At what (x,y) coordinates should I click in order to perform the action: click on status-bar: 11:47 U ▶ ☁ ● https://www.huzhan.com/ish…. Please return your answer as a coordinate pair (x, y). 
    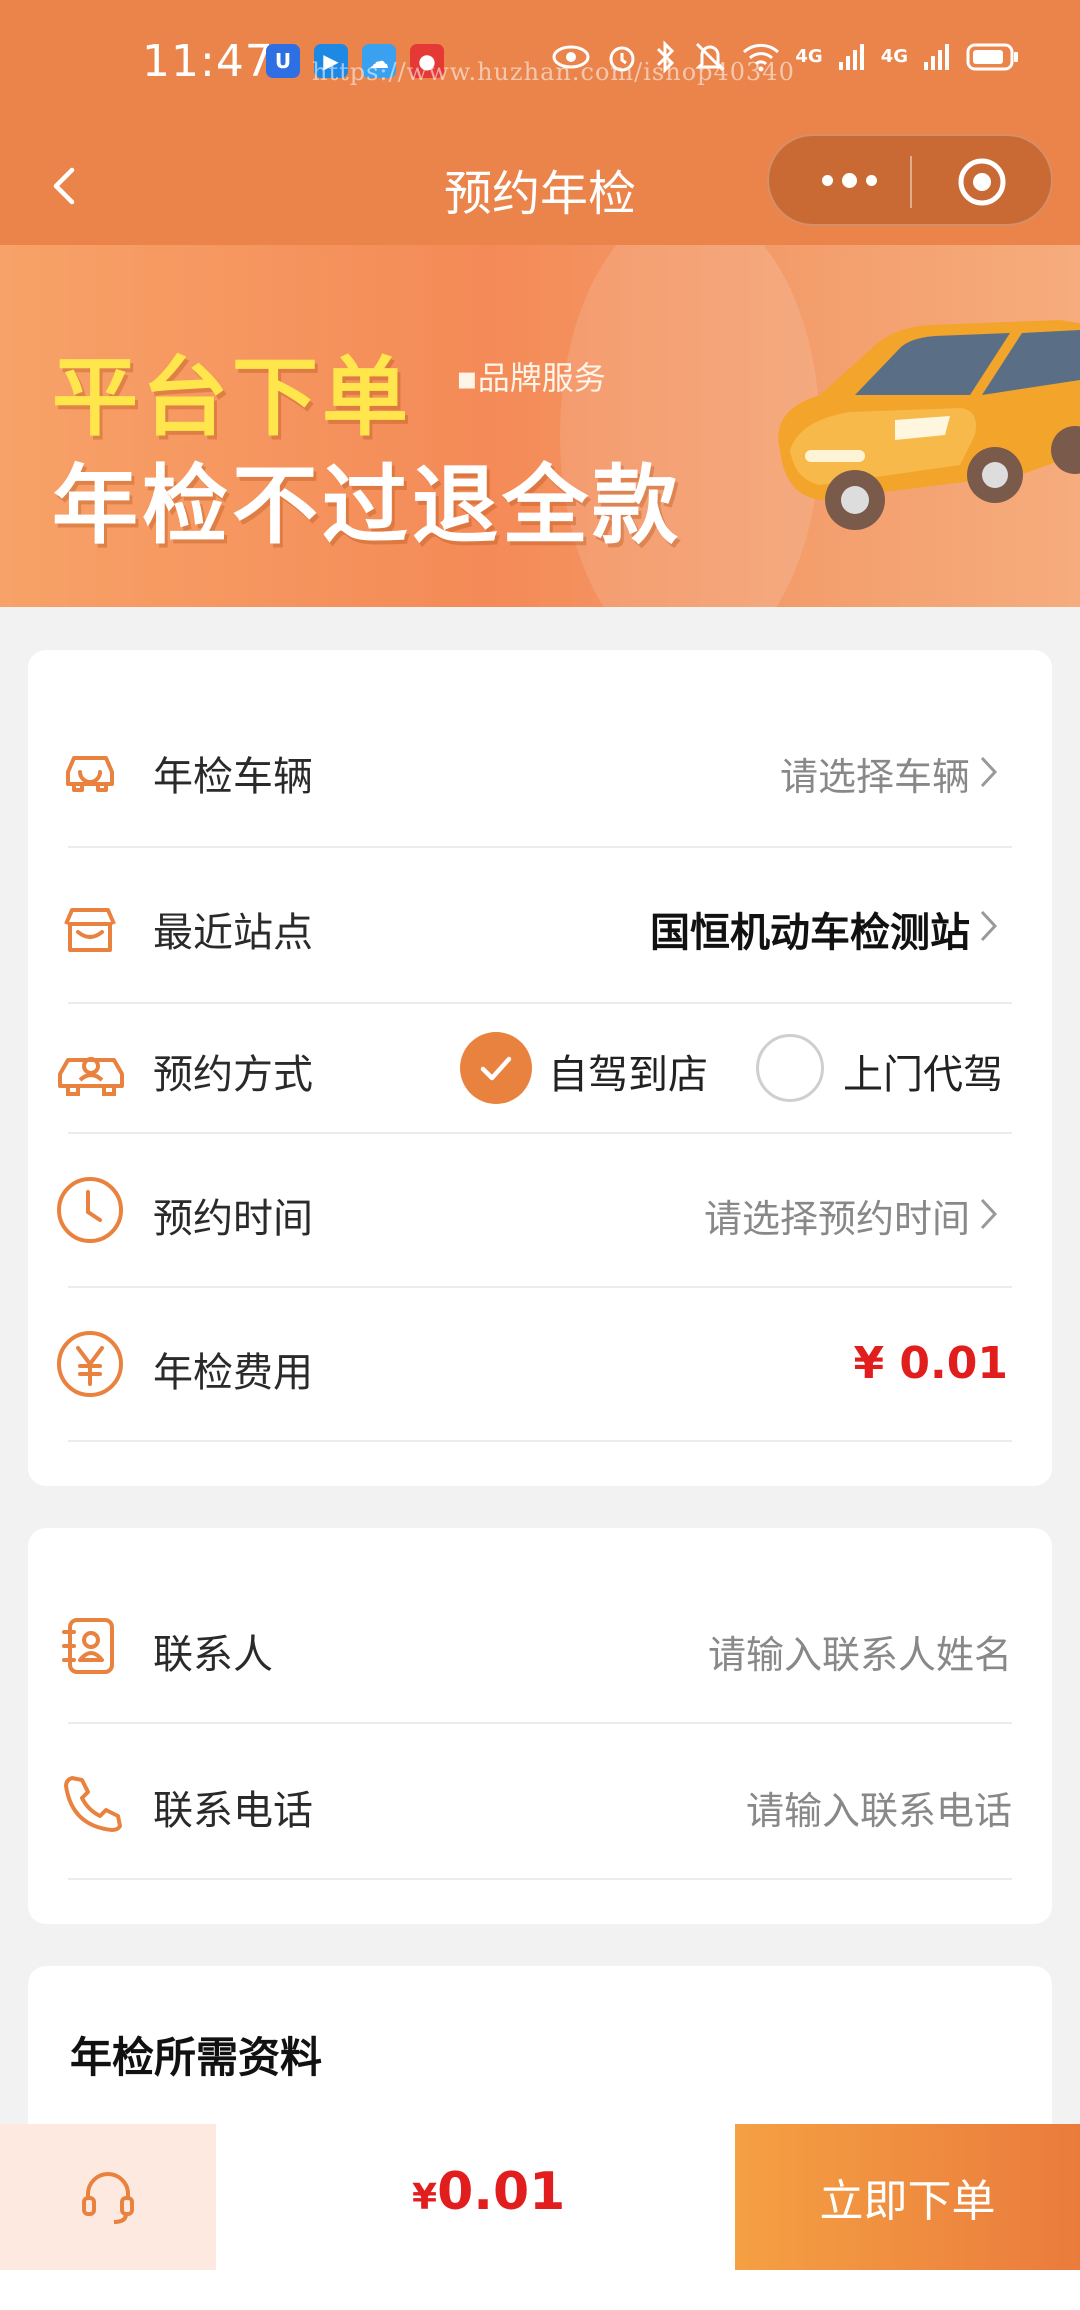
    Looking at the image, I should click on (540, 65).